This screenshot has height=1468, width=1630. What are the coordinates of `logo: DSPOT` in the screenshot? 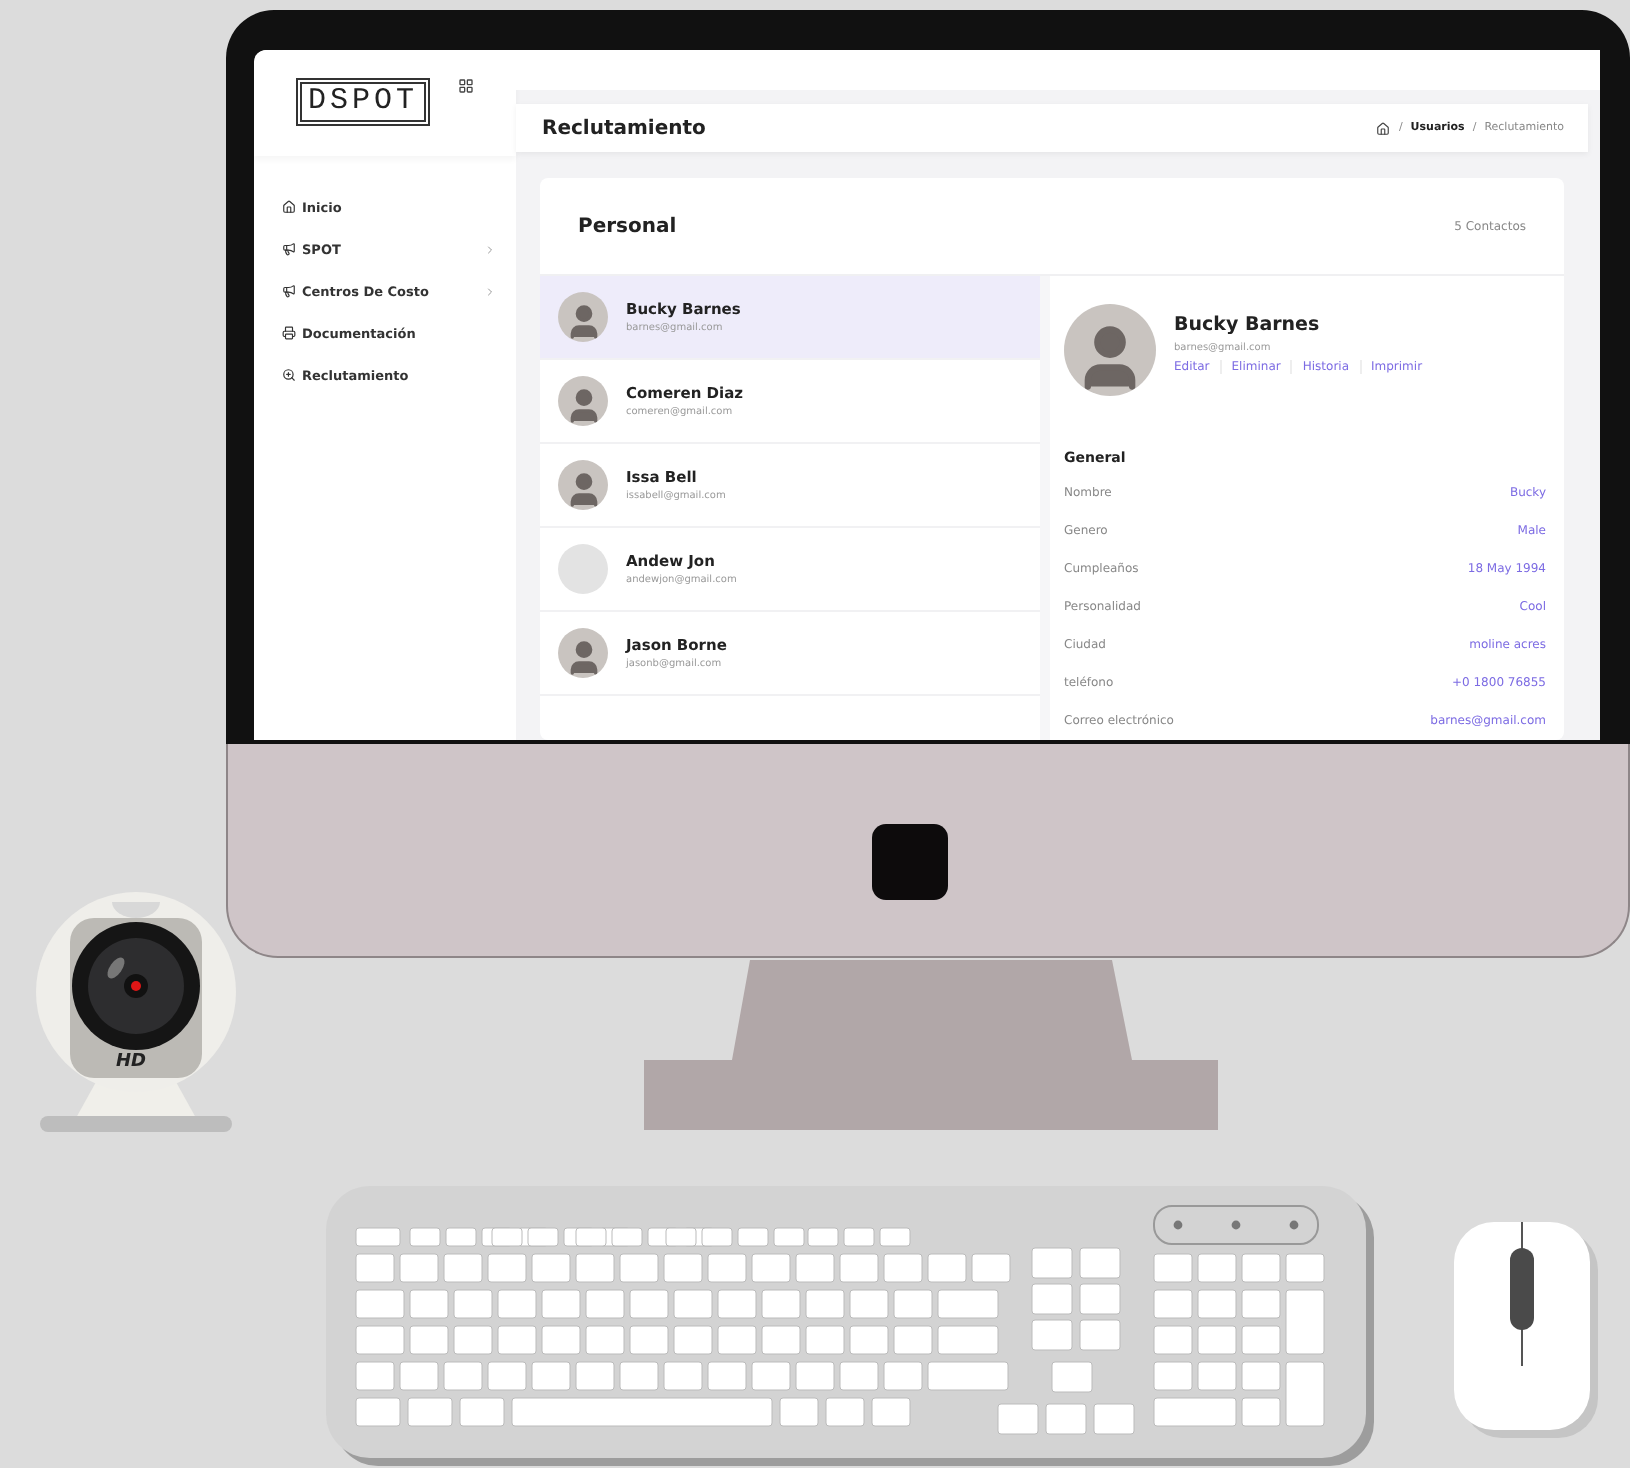 It's located at (362, 102).